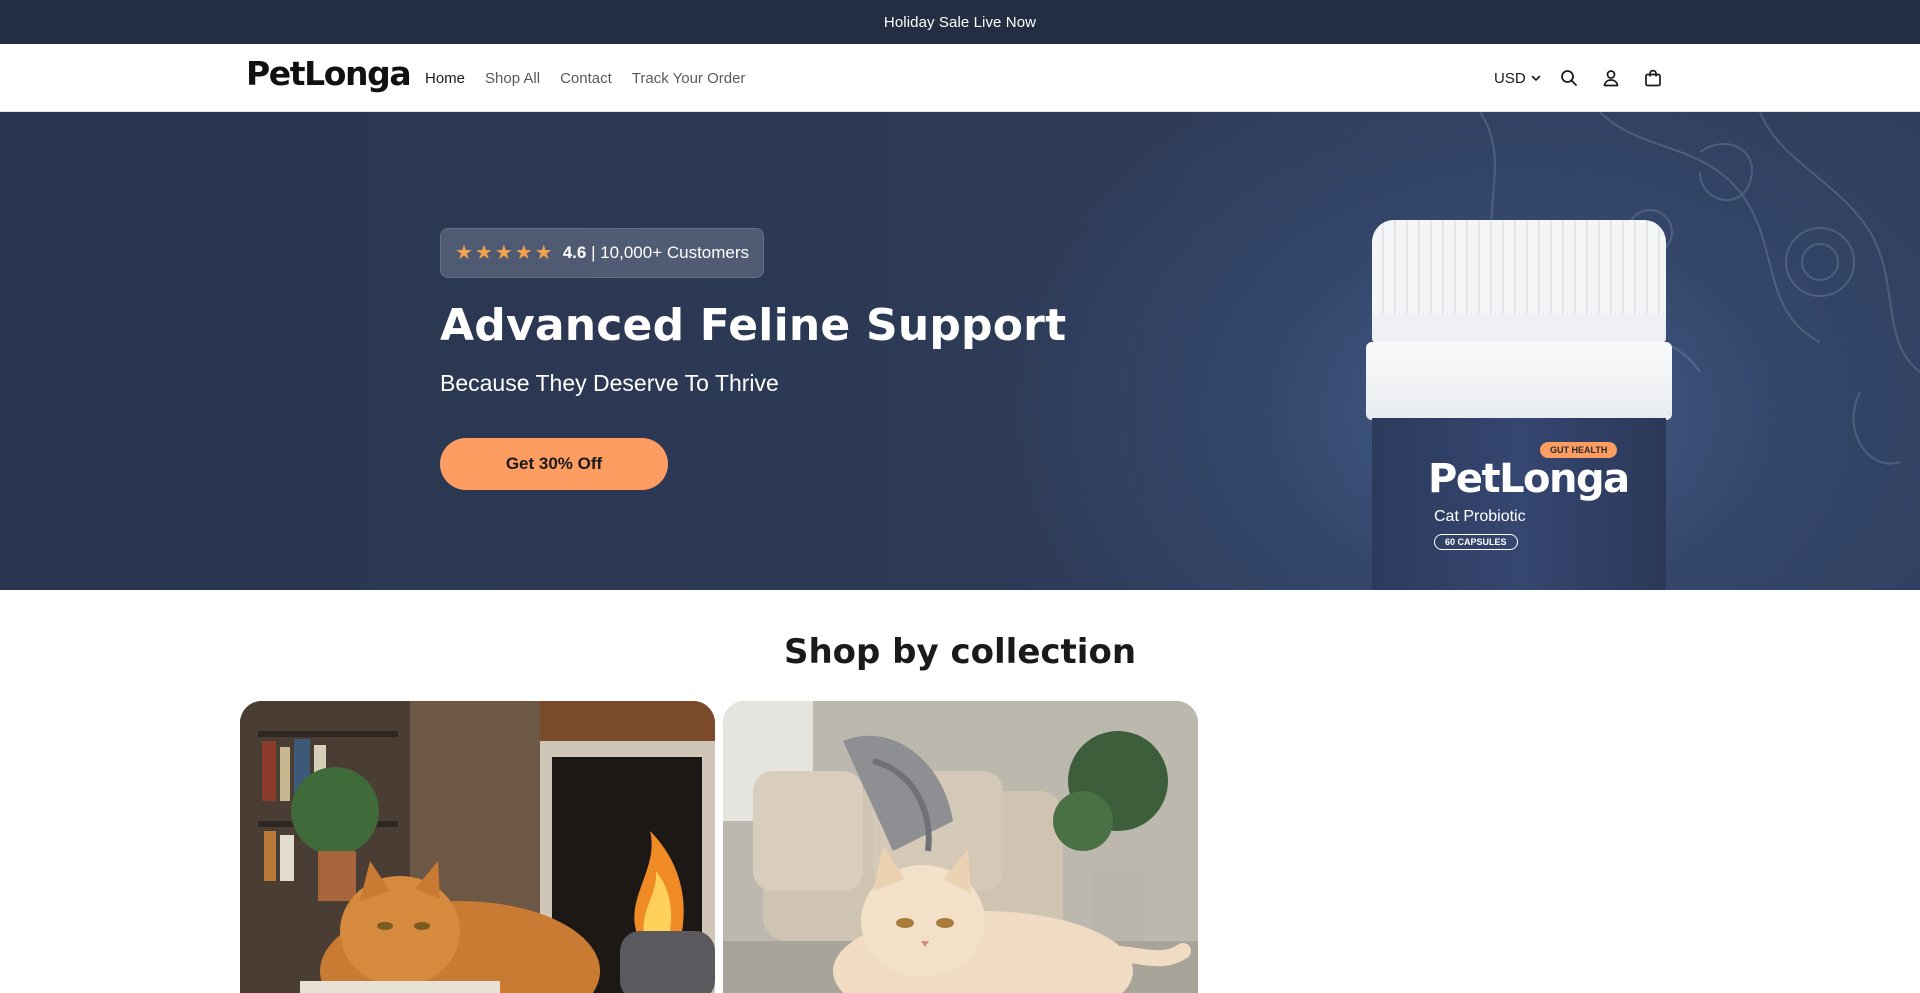 The height and width of the screenshot is (993, 1920). I want to click on collections-title: Shop by collection, so click(960, 652).